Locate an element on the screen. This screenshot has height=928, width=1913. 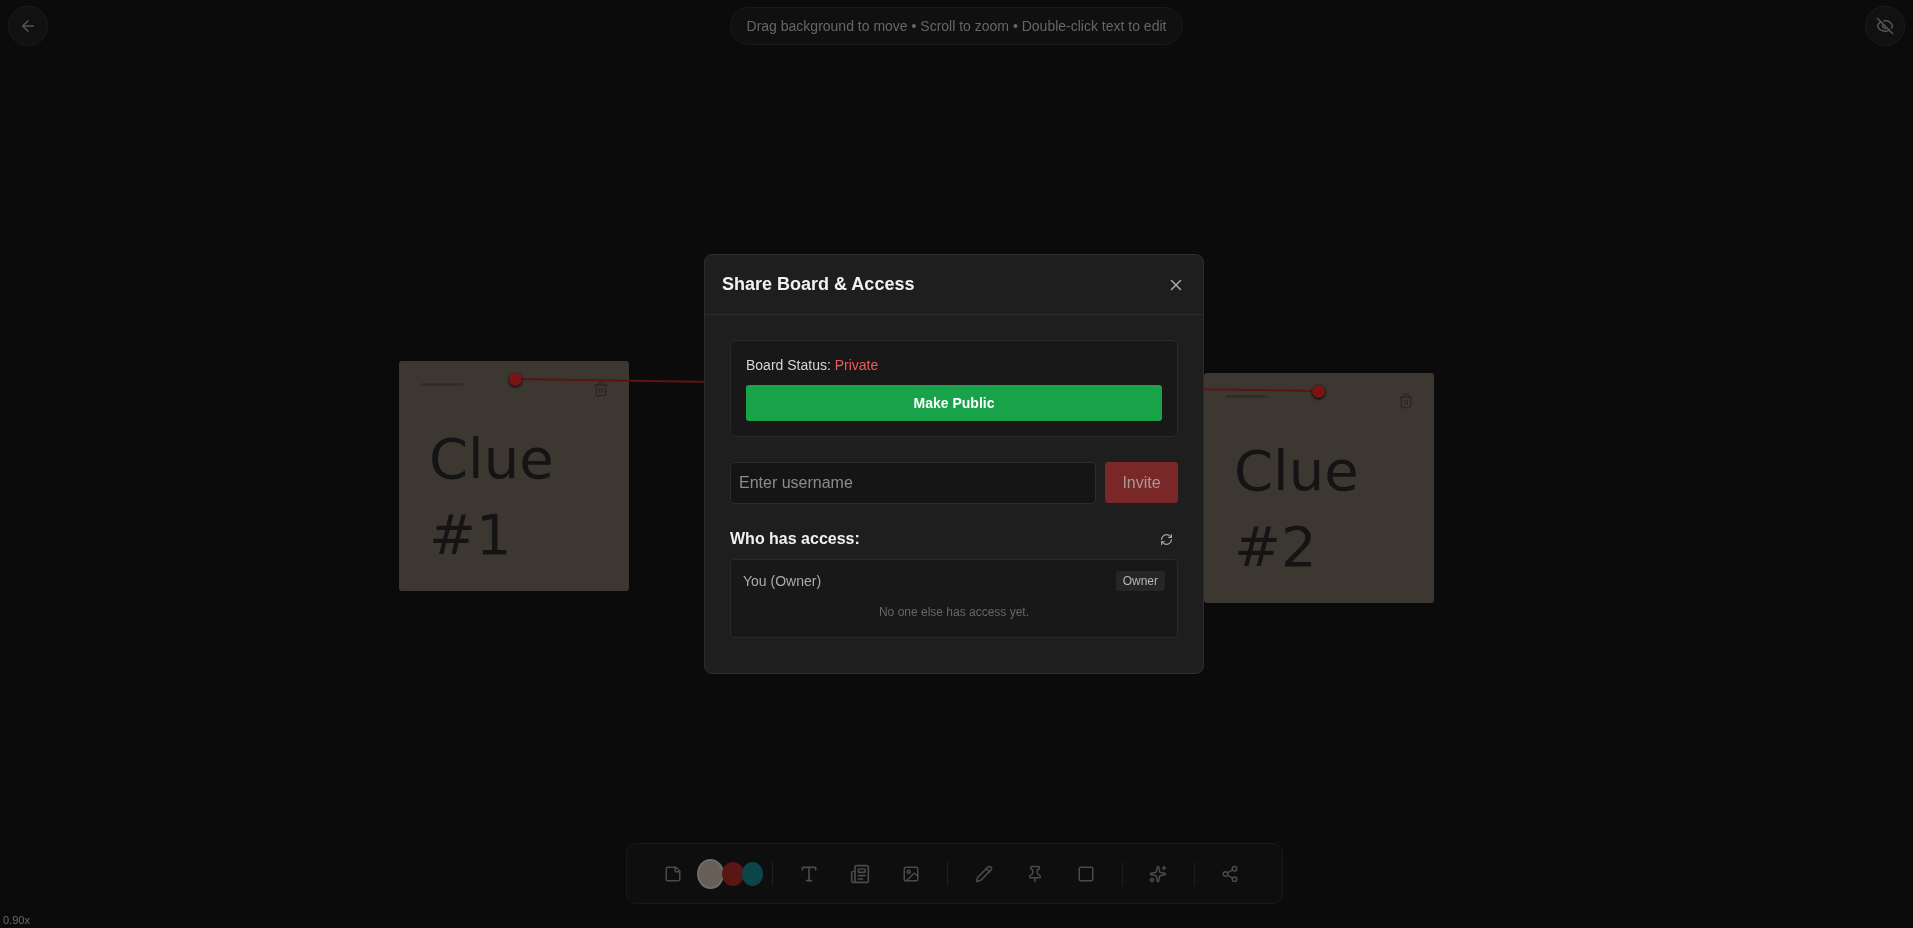
empty-access-note: No one else has access yet. is located at coordinates (954, 612).